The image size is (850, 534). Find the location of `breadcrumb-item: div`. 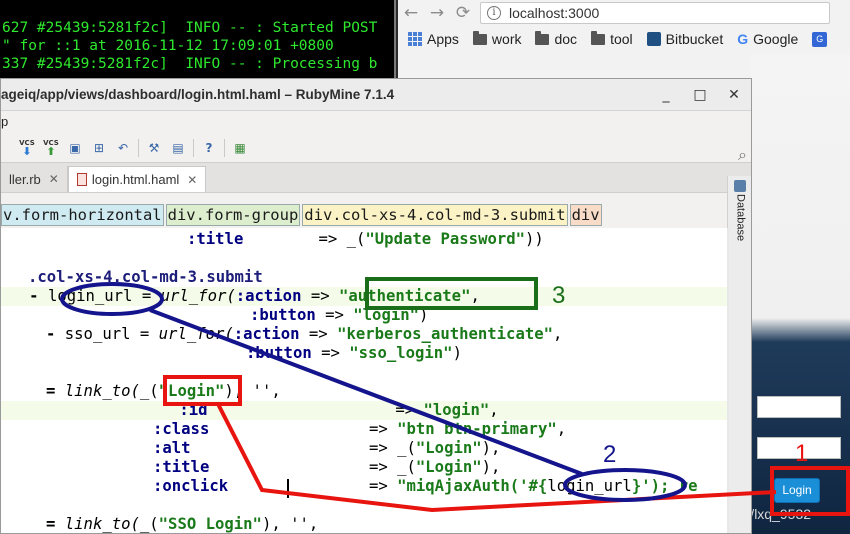

breadcrumb-item: div is located at coordinates (585, 215).